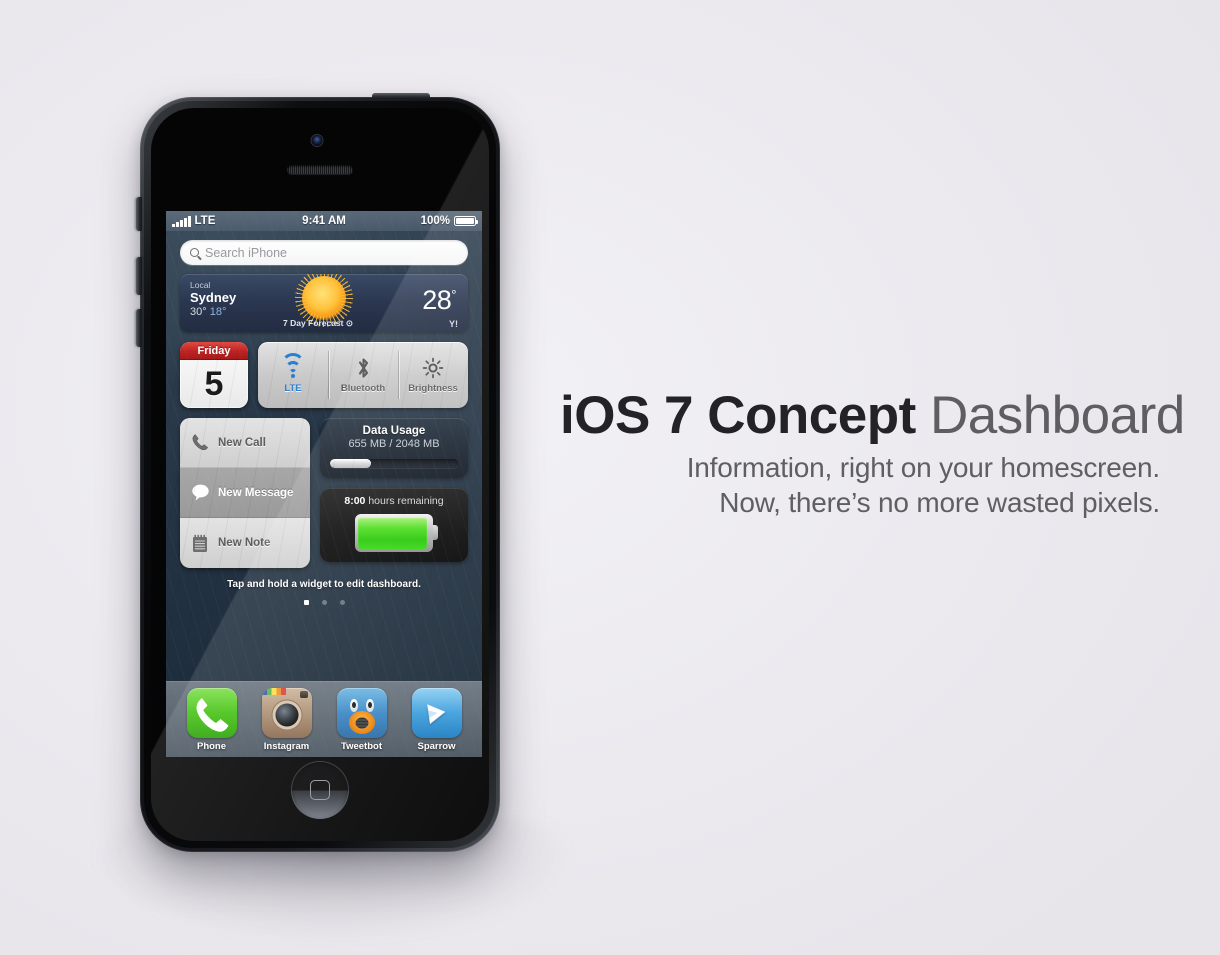  I want to click on search-placeholder: Search iPhone, so click(246, 252).